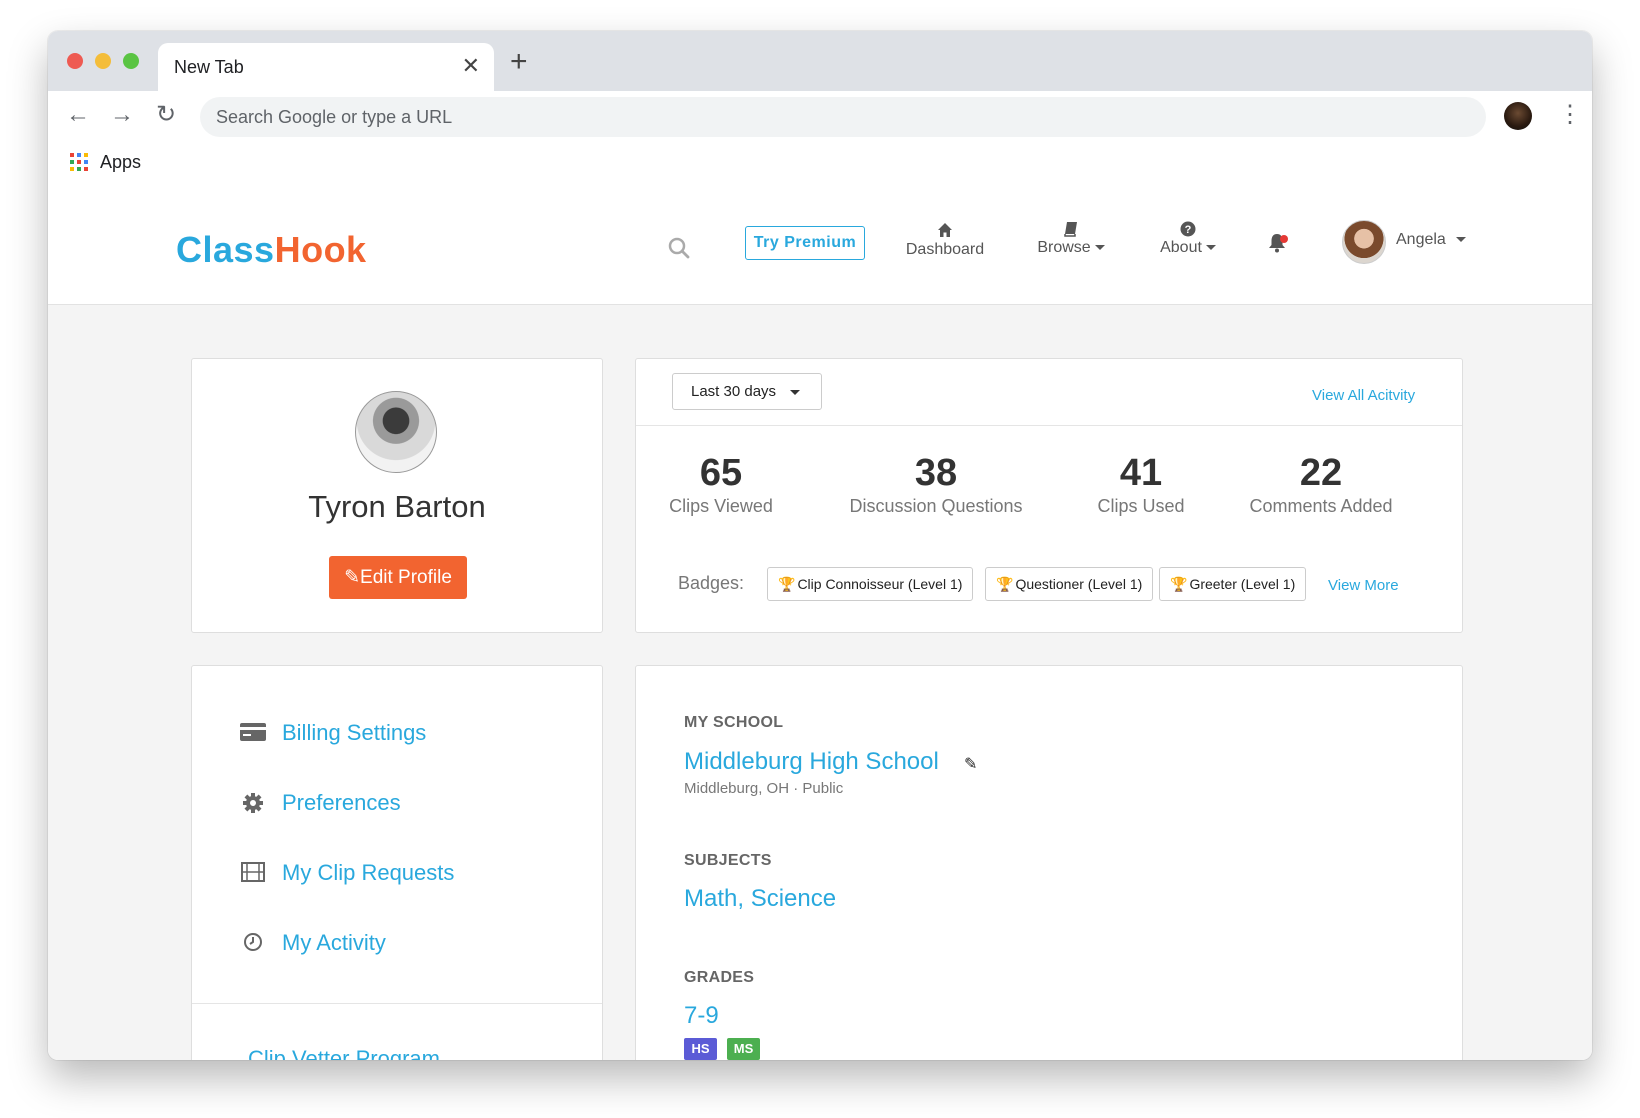 This screenshot has height=1118, width=1640. Describe the element at coordinates (103, 61) in the screenshot. I see `minimize-window-button` at that location.